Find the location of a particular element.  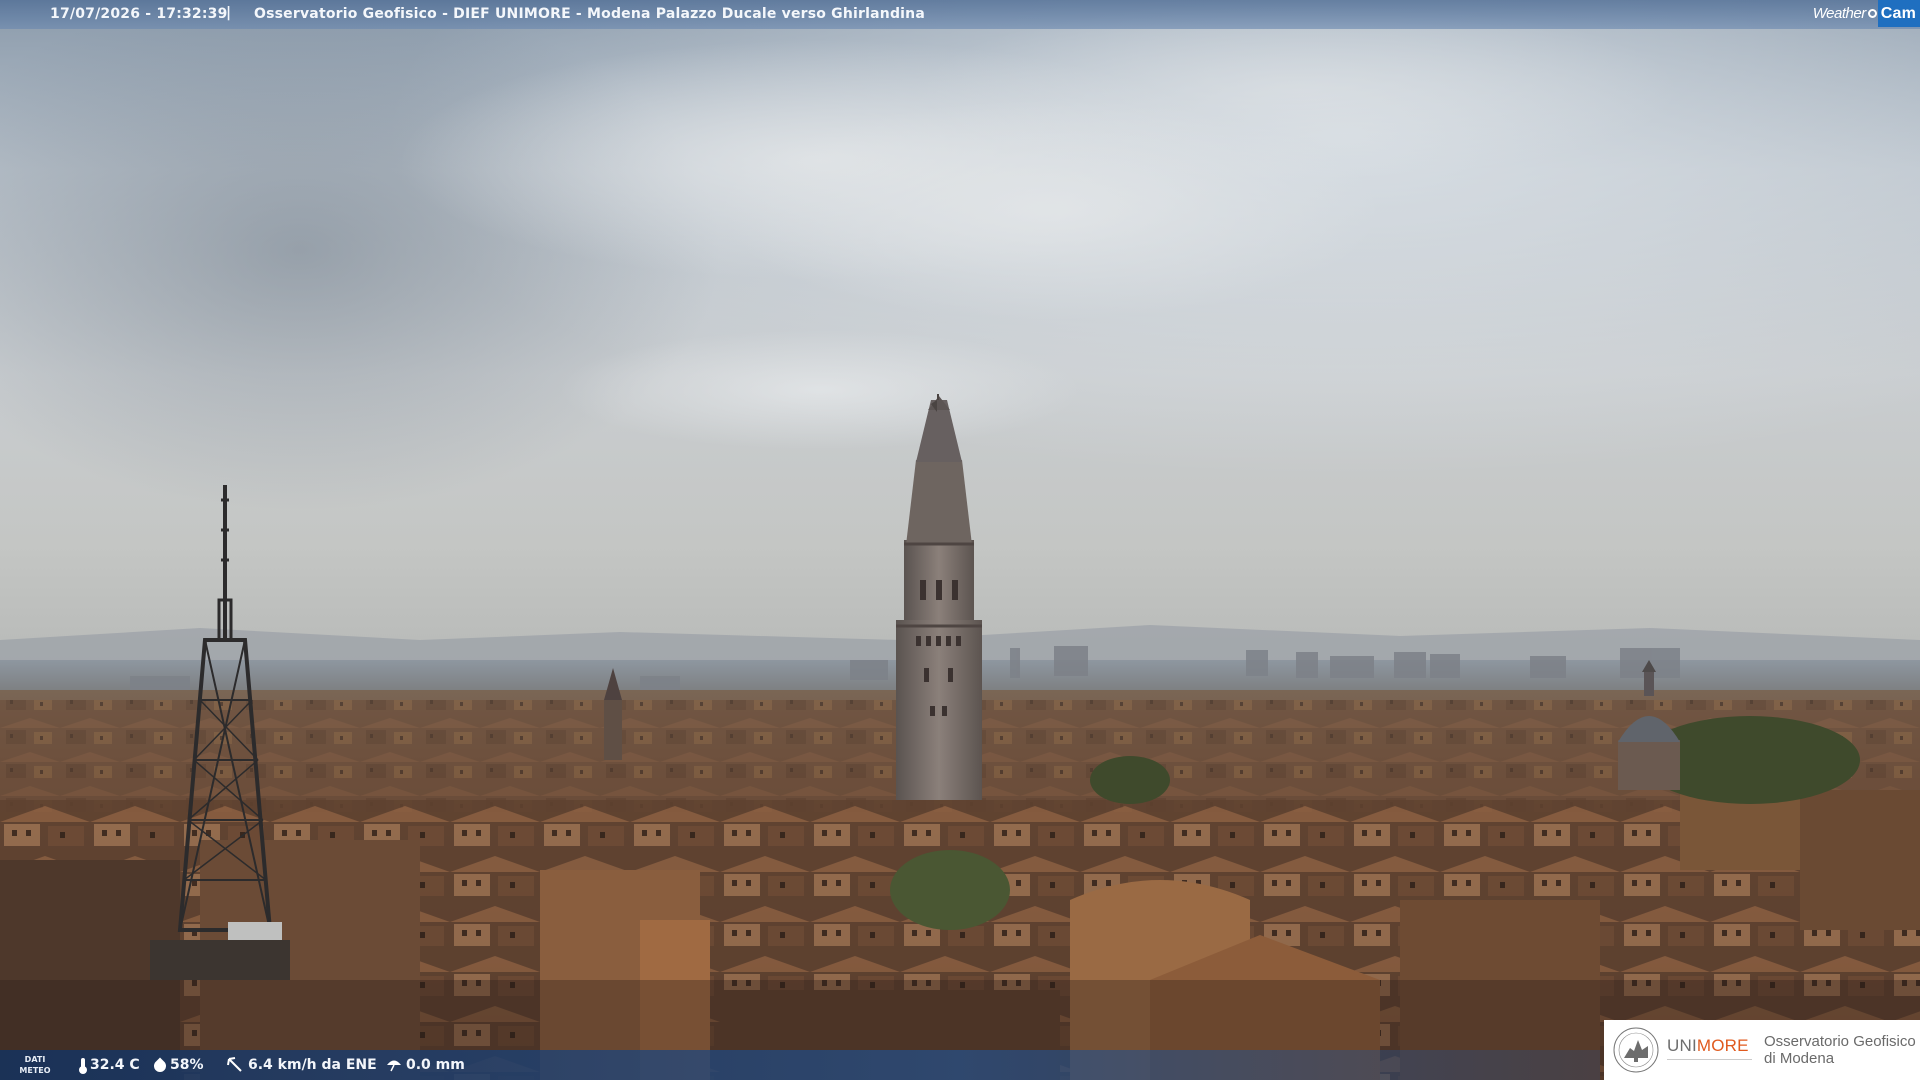

umbrella-icon is located at coordinates (394, 1066).